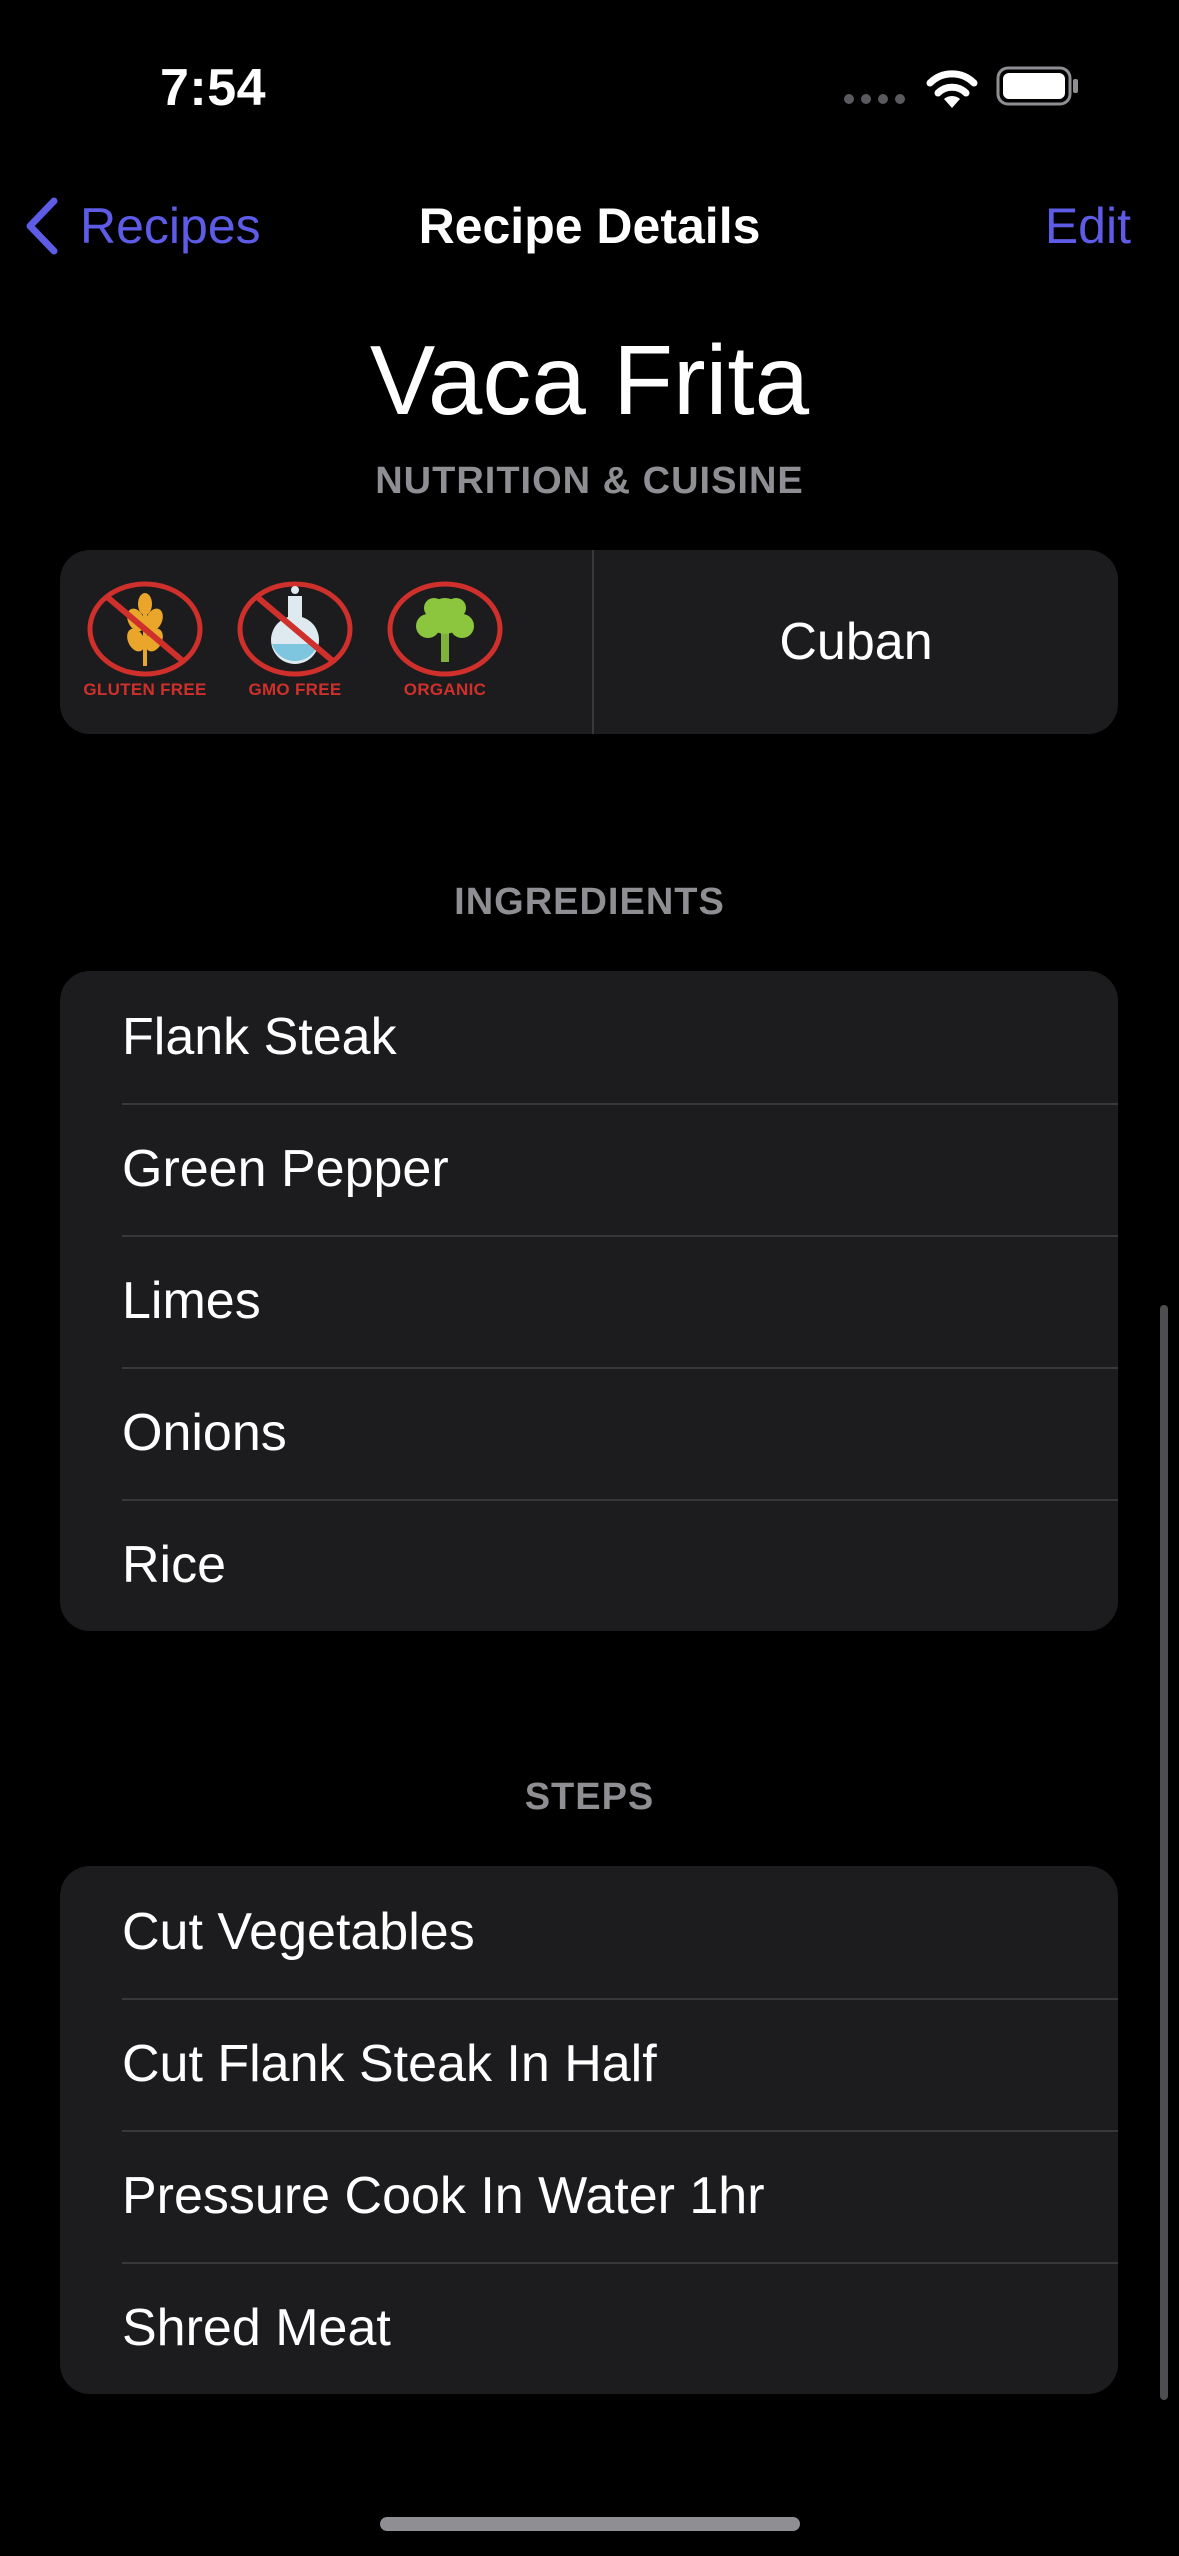 This screenshot has height=2556, width=1179. Describe the element at coordinates (1038, 86) in the screenshot. I see `battery-icon` at that location.